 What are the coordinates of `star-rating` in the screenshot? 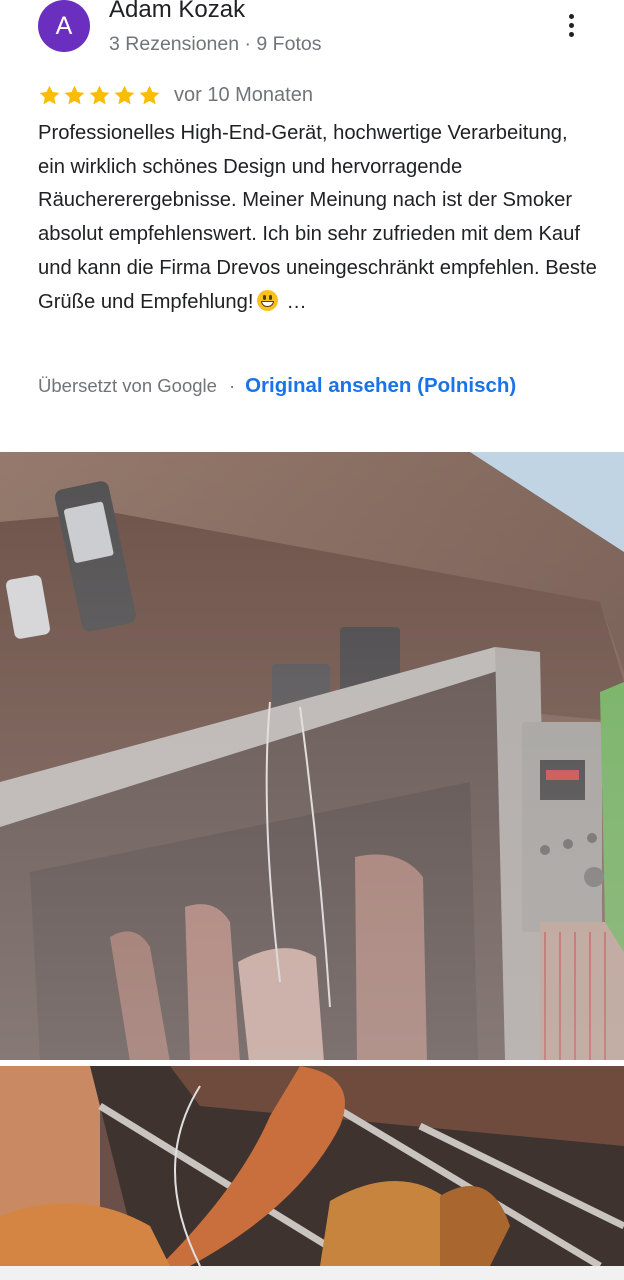 It's located at (99, 95).